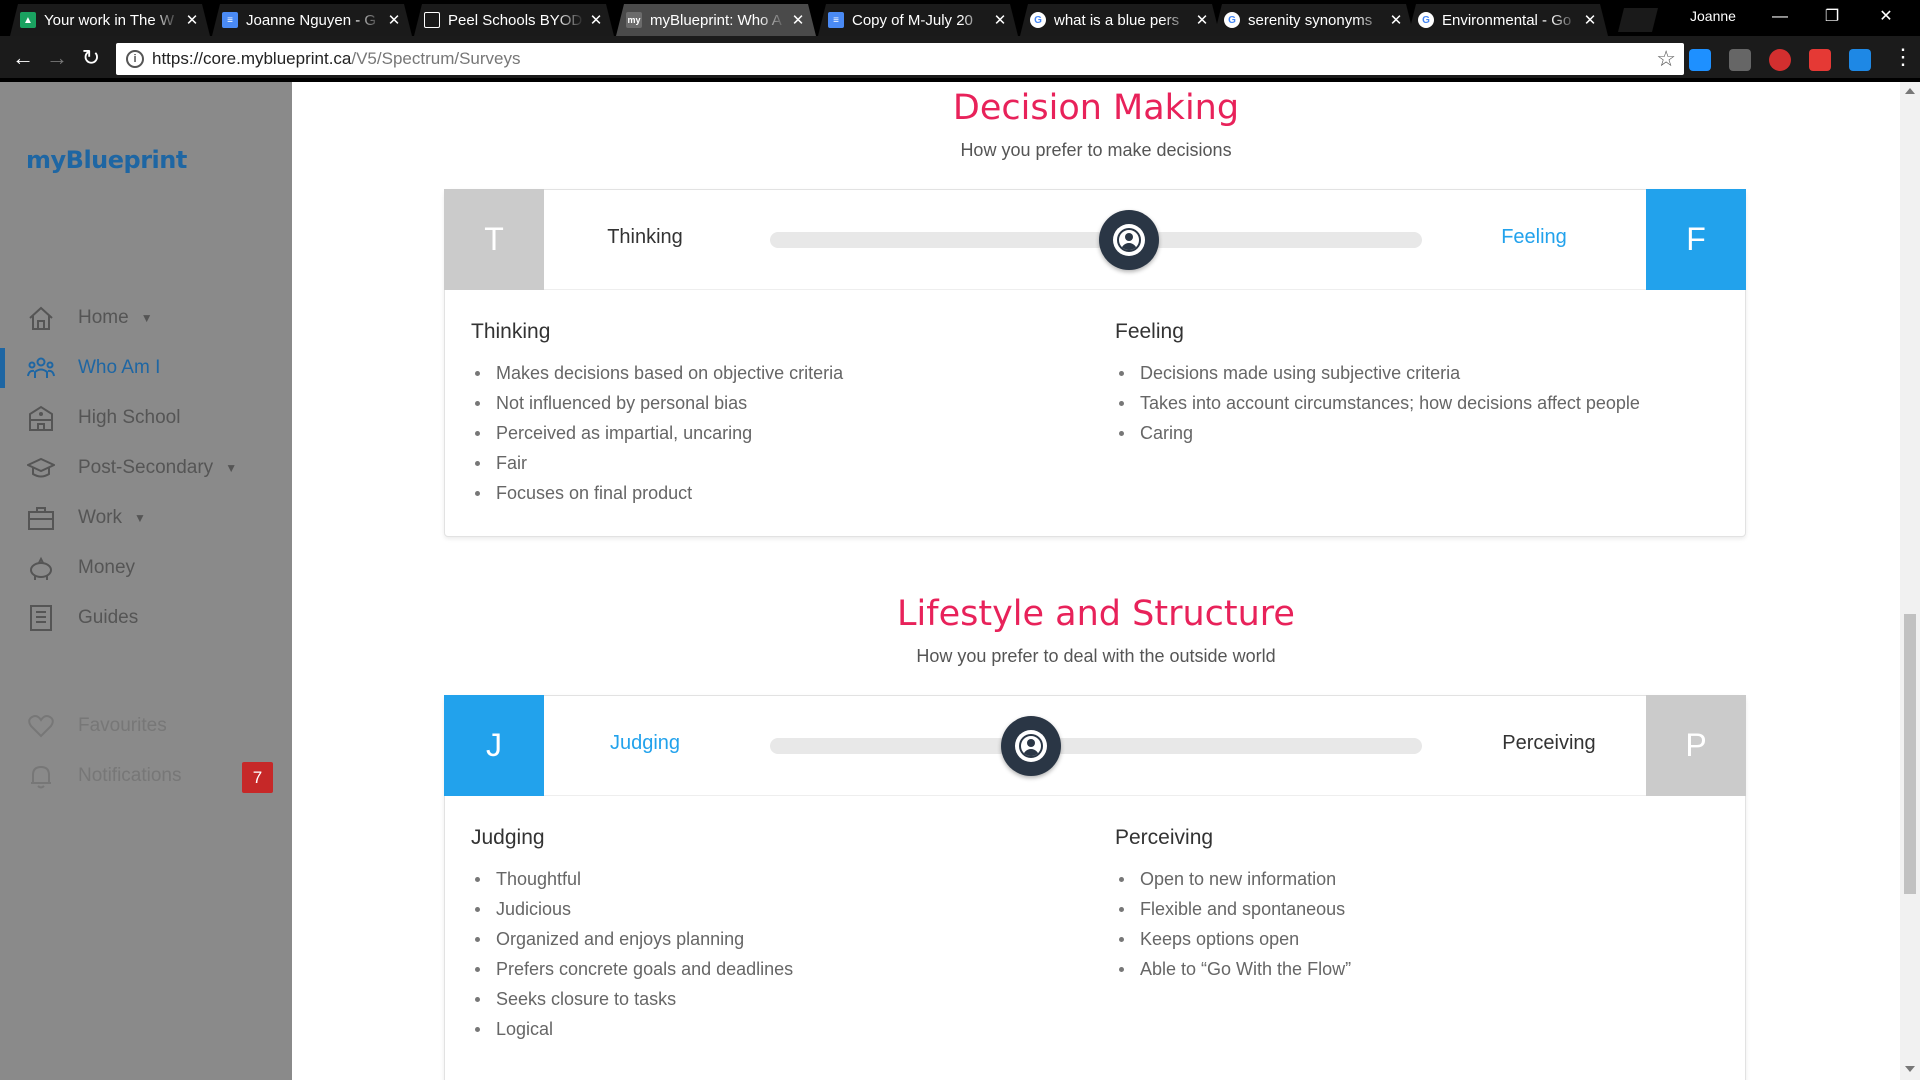 This screenshot has width=1920, height=1080. What do you see at coordinates (41, 418) in the screenshot?
I see `school-icon` at bounding box center [41, 418].